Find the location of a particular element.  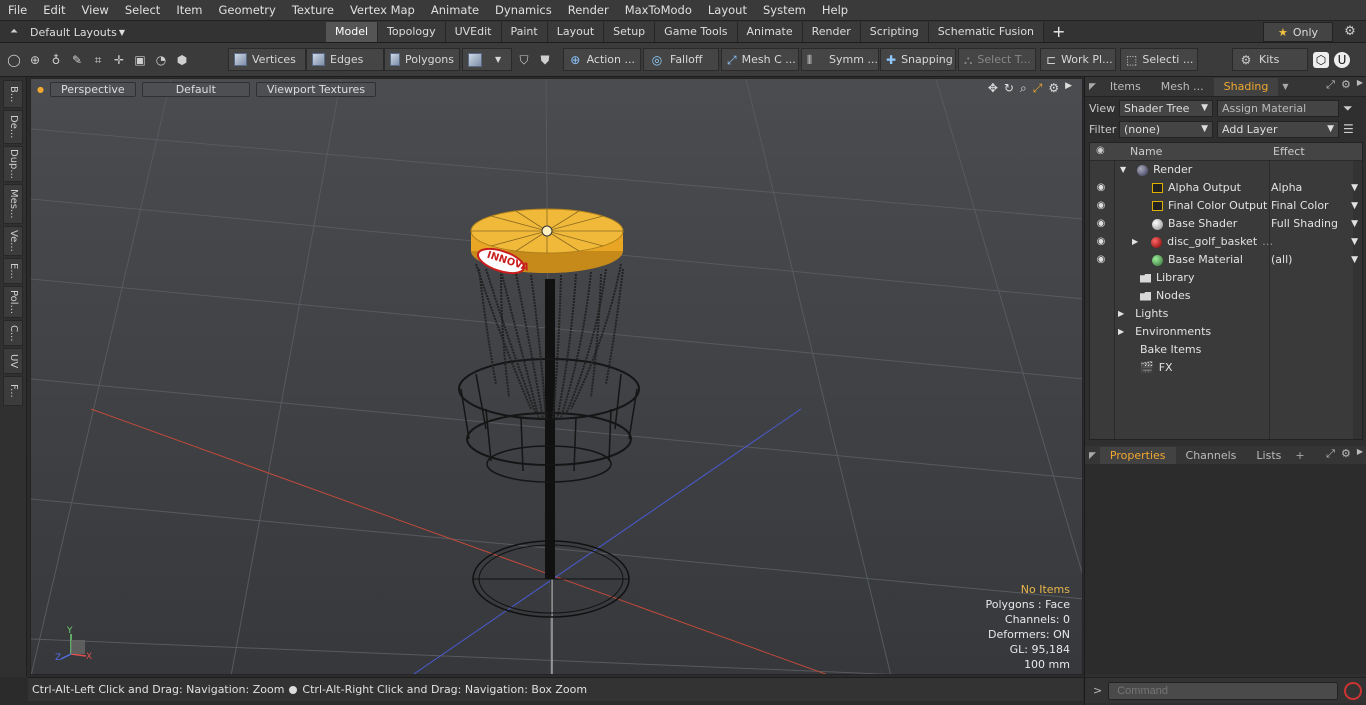

frame-icon: ▣ is located at coordinates (140, 60).